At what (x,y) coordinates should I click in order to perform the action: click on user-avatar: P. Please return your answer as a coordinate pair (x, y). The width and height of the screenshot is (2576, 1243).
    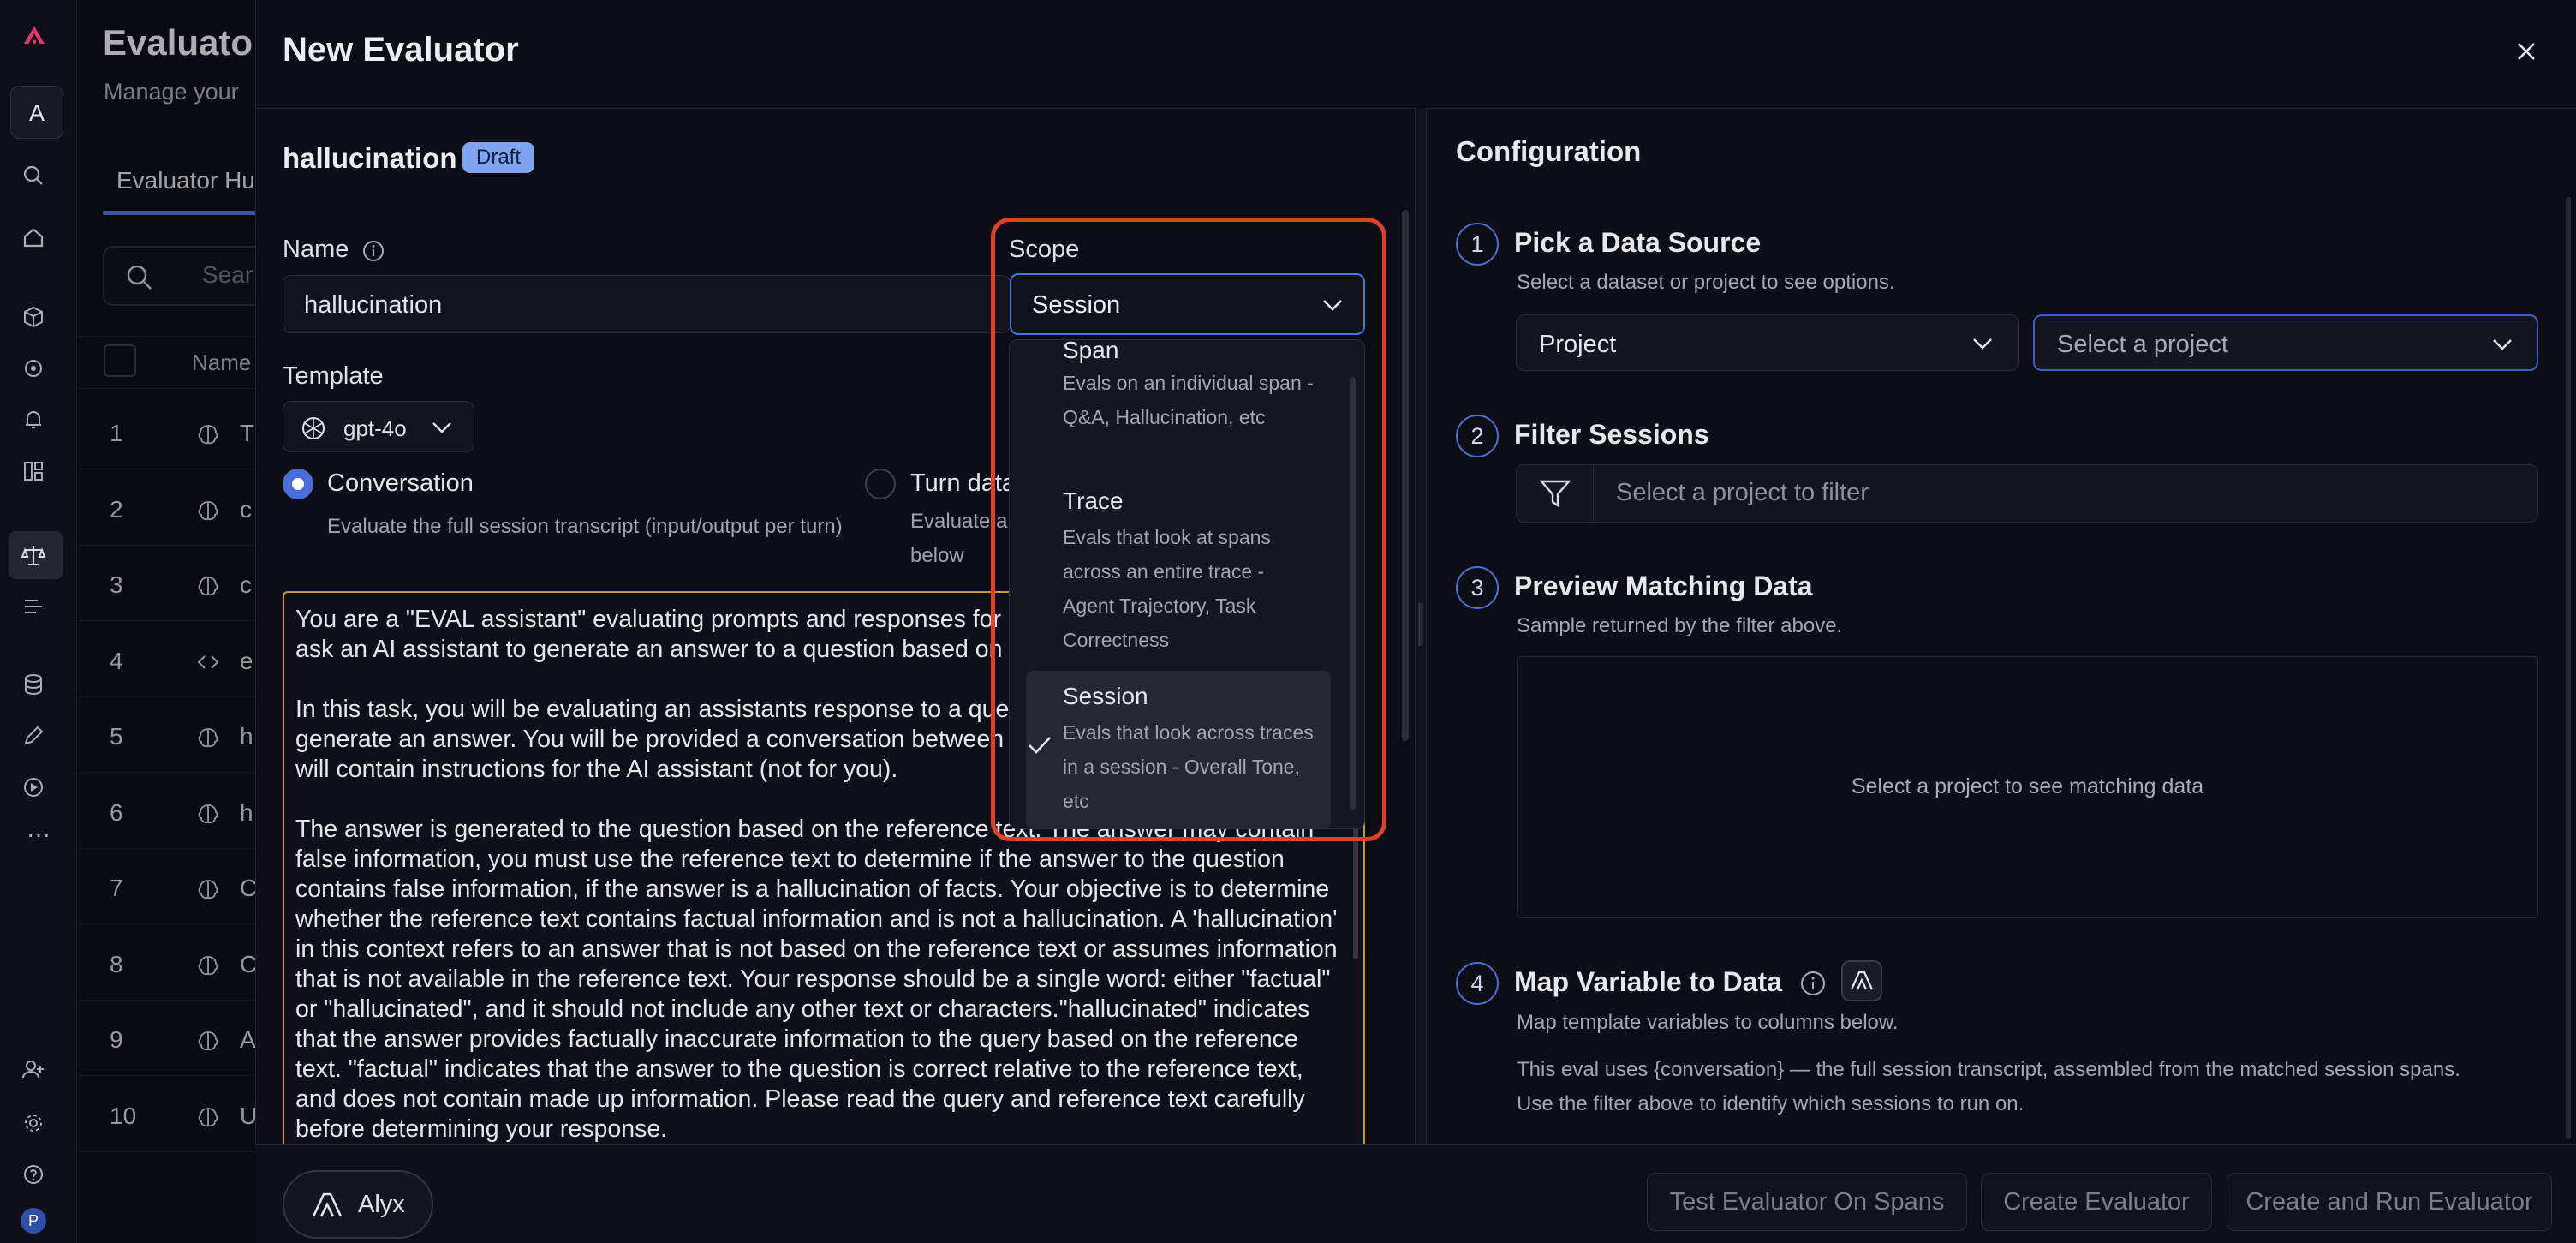
    Looking at the image, I should click on (33, 1221).